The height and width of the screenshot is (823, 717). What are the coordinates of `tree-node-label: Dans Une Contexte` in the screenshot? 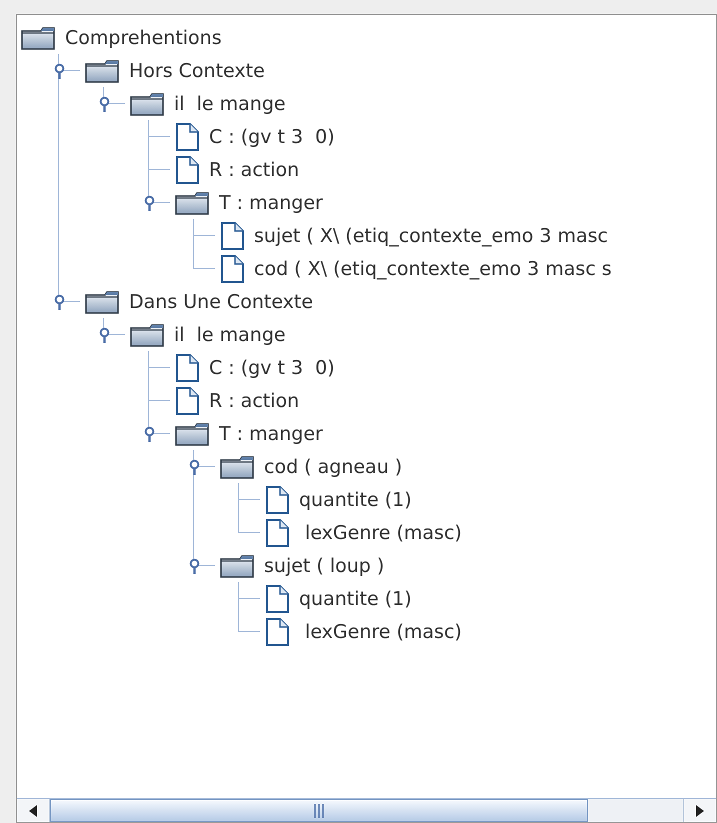 It's located at (221, 302).